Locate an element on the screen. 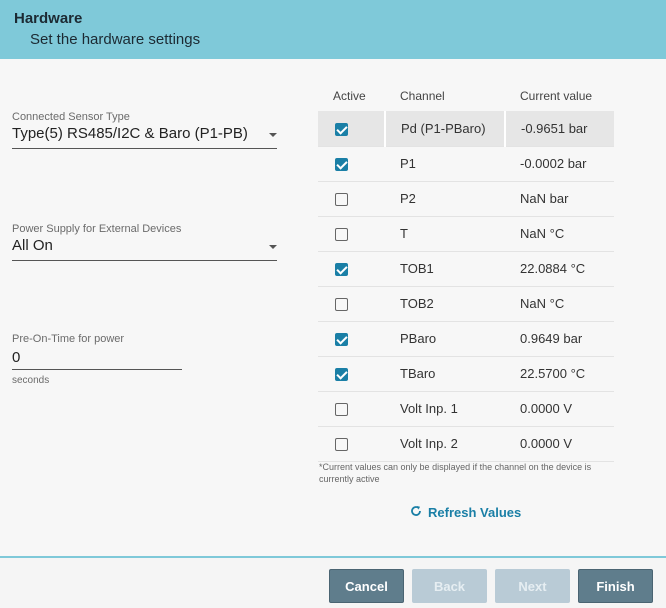  channel-name: Volt Inp. 2 is located at coordinates (445, 444).